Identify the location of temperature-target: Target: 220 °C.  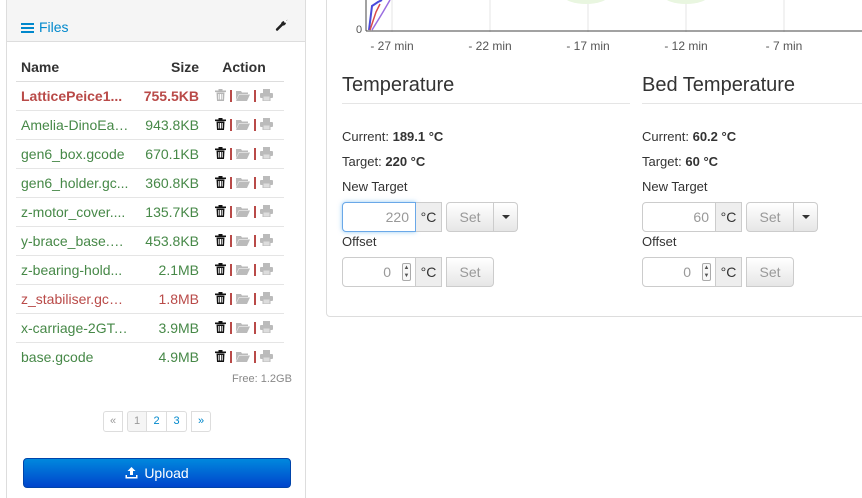
(384, 161).